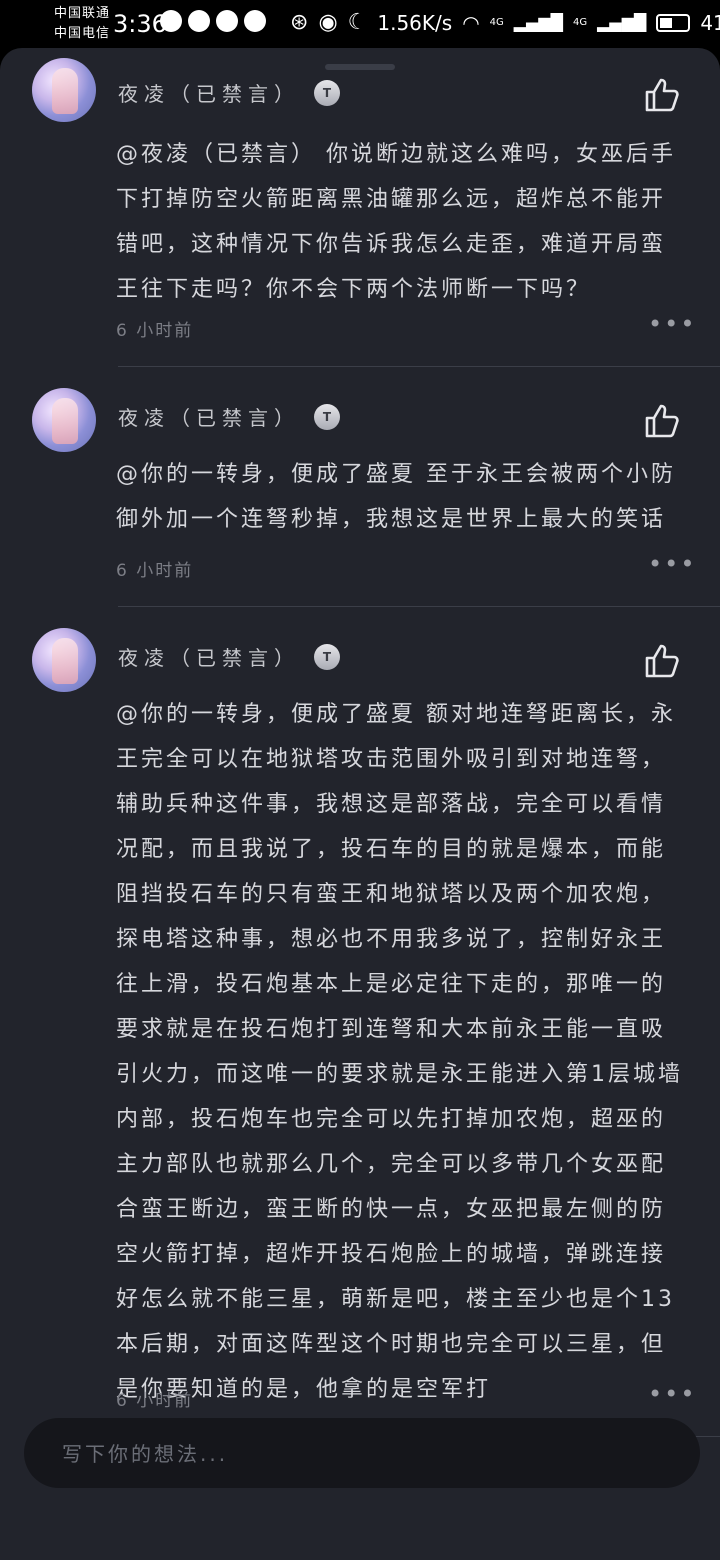 Image resolution: width=720 pixels, height=1560 pixels. Describe the element at coordinates (299, 22) in the screenshot. I see `nfc-icon: ⊛` at that location.